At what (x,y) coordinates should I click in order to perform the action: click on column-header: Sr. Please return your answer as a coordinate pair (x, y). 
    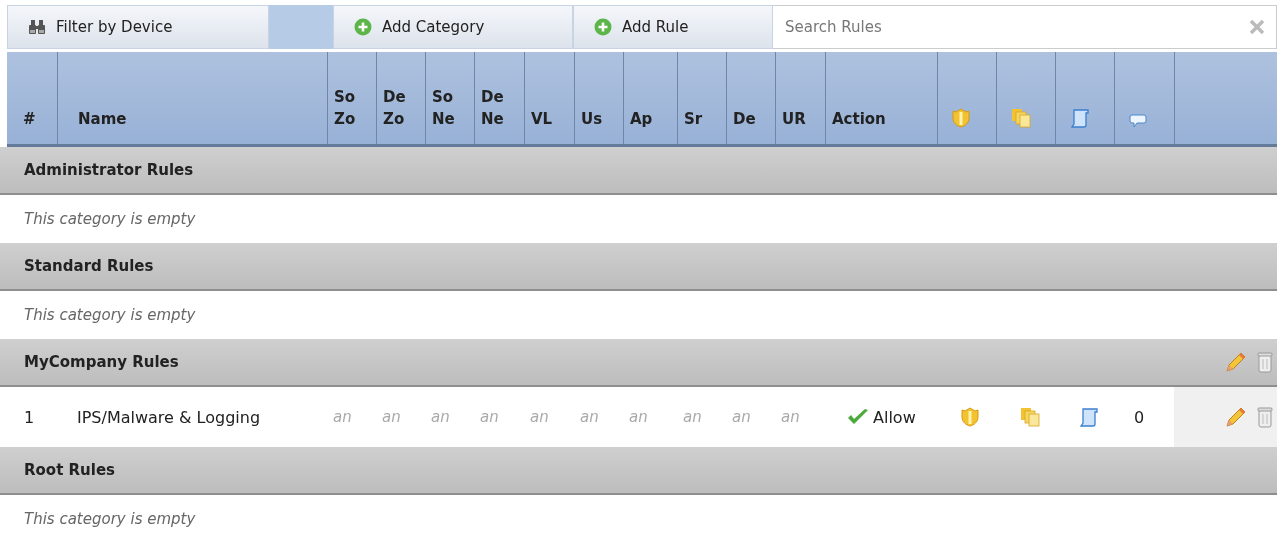
    Looking at the image, I should click on (701, 98).